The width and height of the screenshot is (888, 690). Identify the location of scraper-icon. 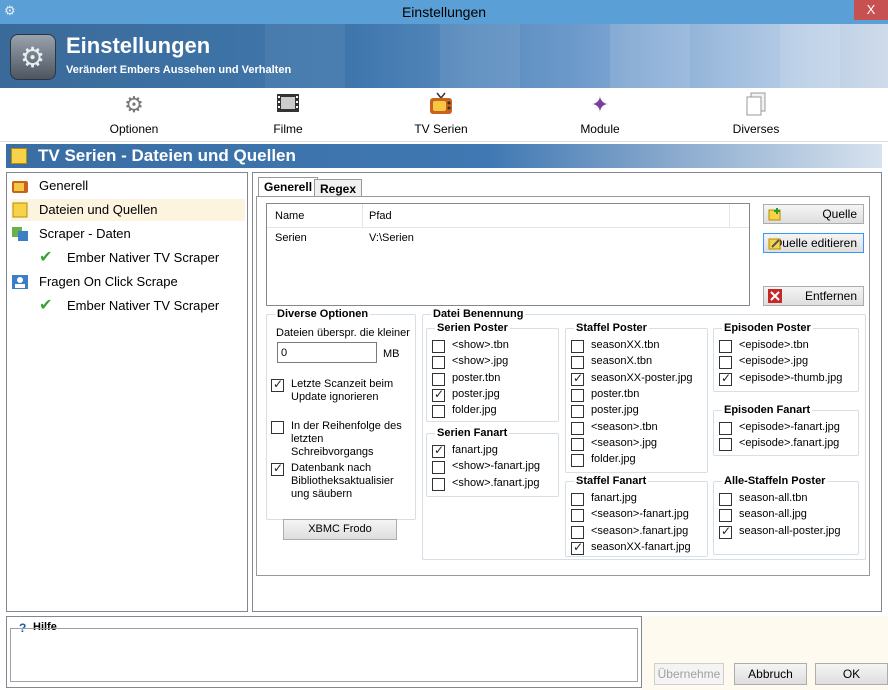
(20, 234).